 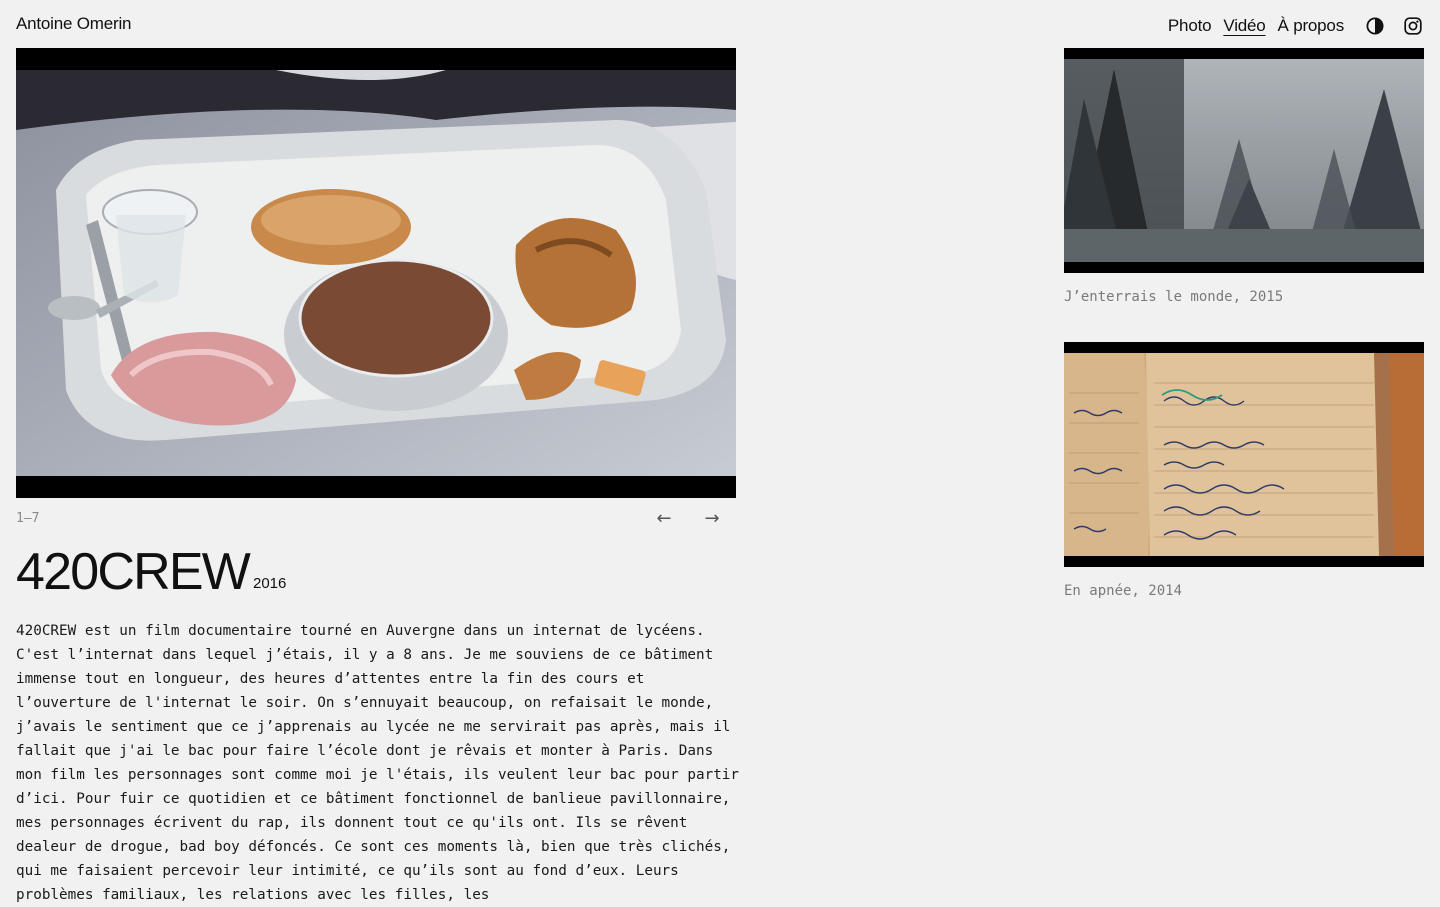 I want to click on film-caption-jenterrais: J’enterrais le monde, 2015, so click(x=1173, y=297).